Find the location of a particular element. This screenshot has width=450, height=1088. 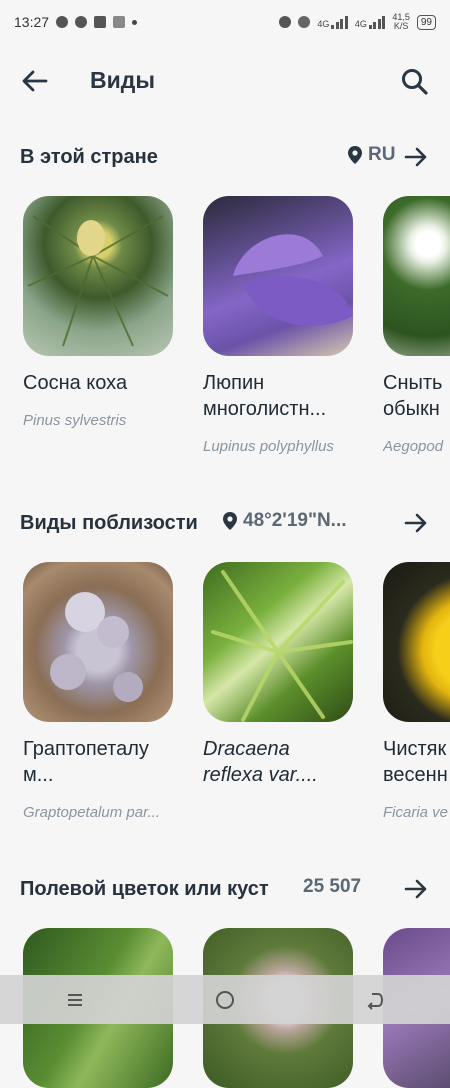

page-title: Виды is located at coordinates (122, 80).